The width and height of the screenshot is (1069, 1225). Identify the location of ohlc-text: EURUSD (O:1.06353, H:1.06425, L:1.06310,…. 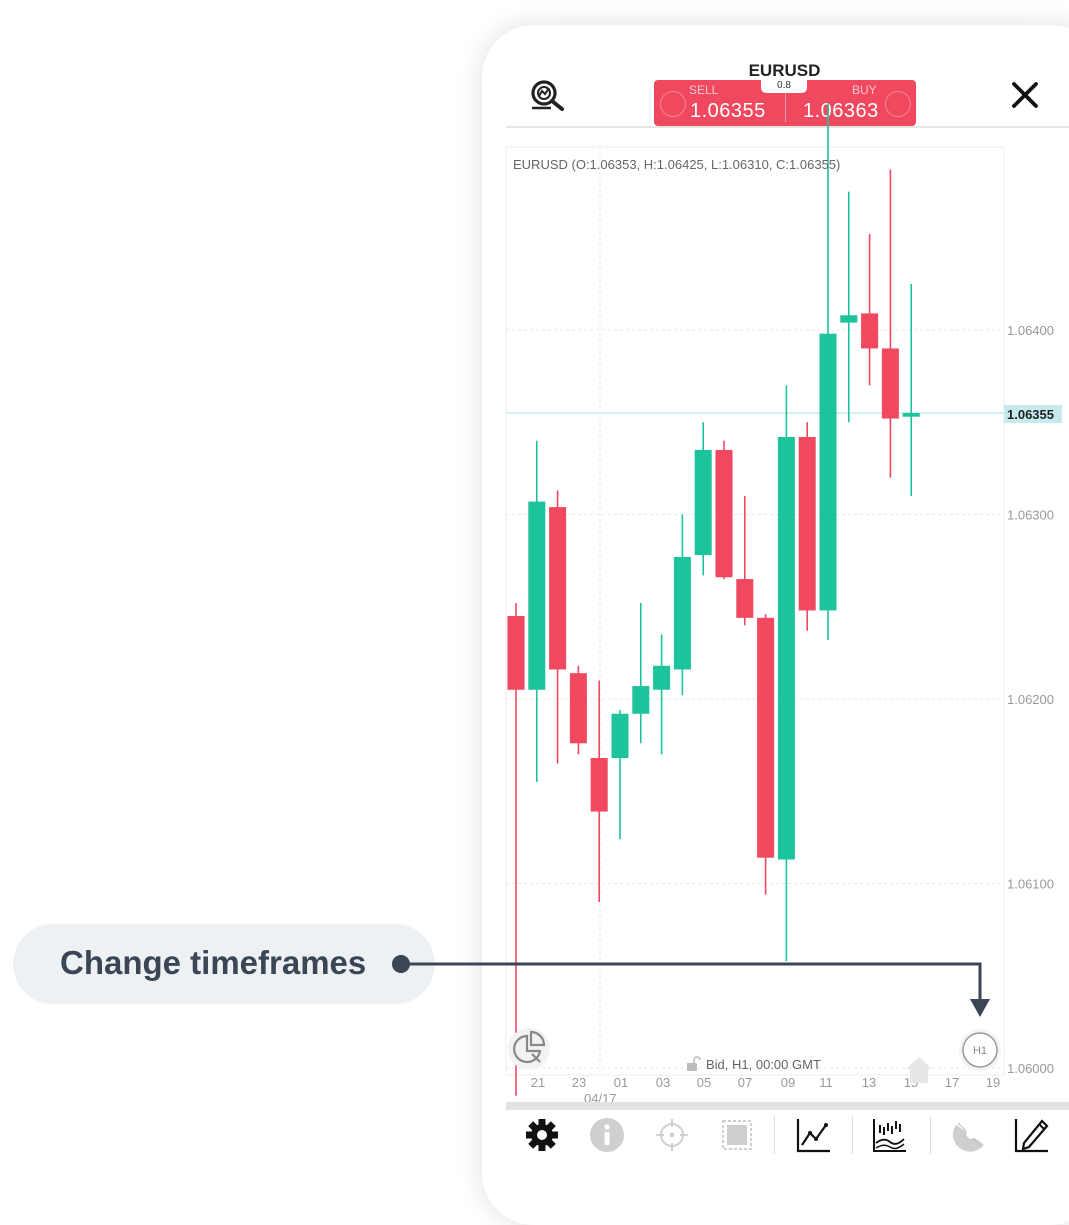
(676, 164).